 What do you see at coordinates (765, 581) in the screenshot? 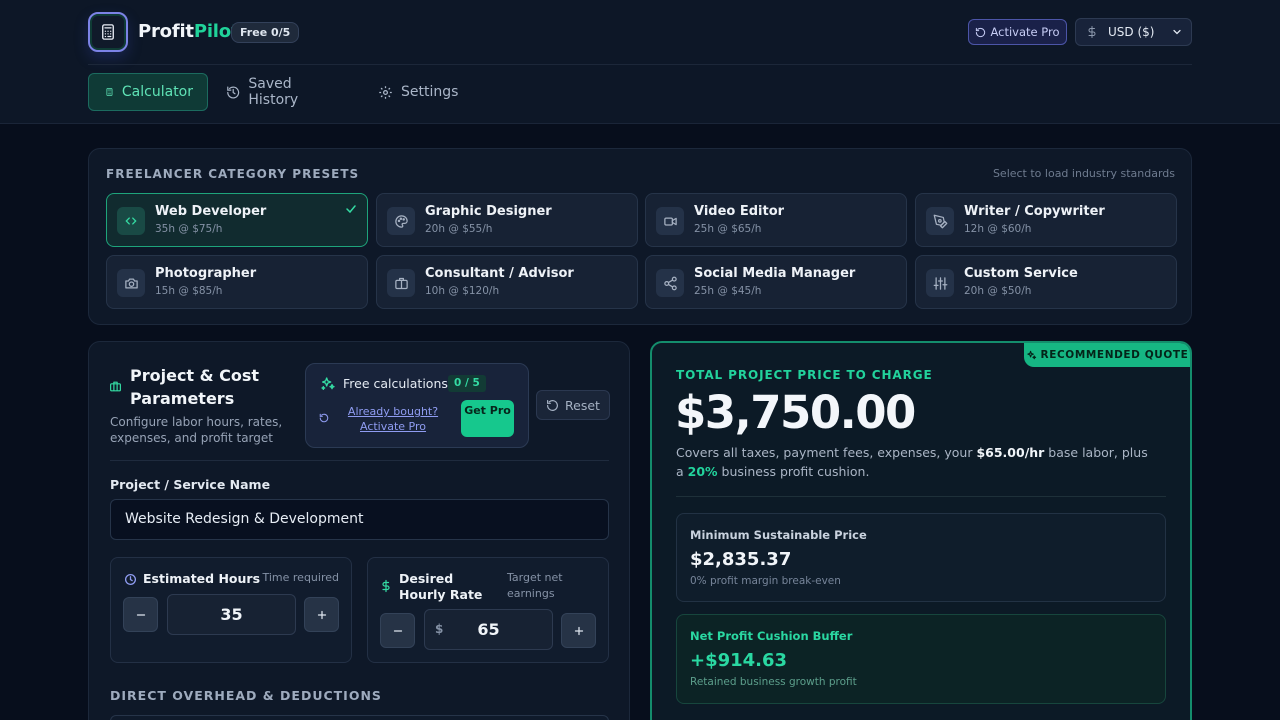
I see `min-price-sub: 0% profit margin break-even` at bounding box center [765, 581].